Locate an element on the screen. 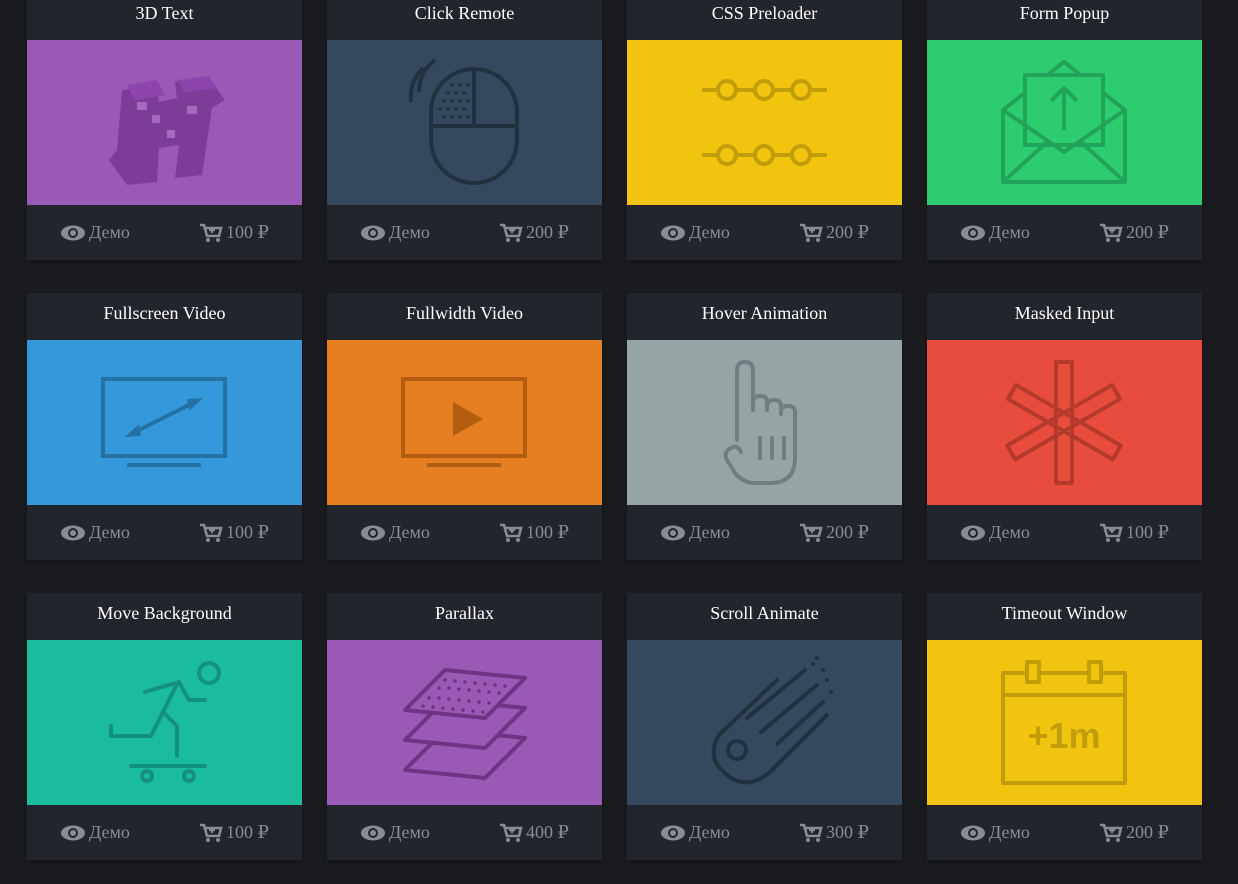 The image size is (1238, 884). product-card: Click Remote Демо 200 ₽ is located at coordinates (464, 130).